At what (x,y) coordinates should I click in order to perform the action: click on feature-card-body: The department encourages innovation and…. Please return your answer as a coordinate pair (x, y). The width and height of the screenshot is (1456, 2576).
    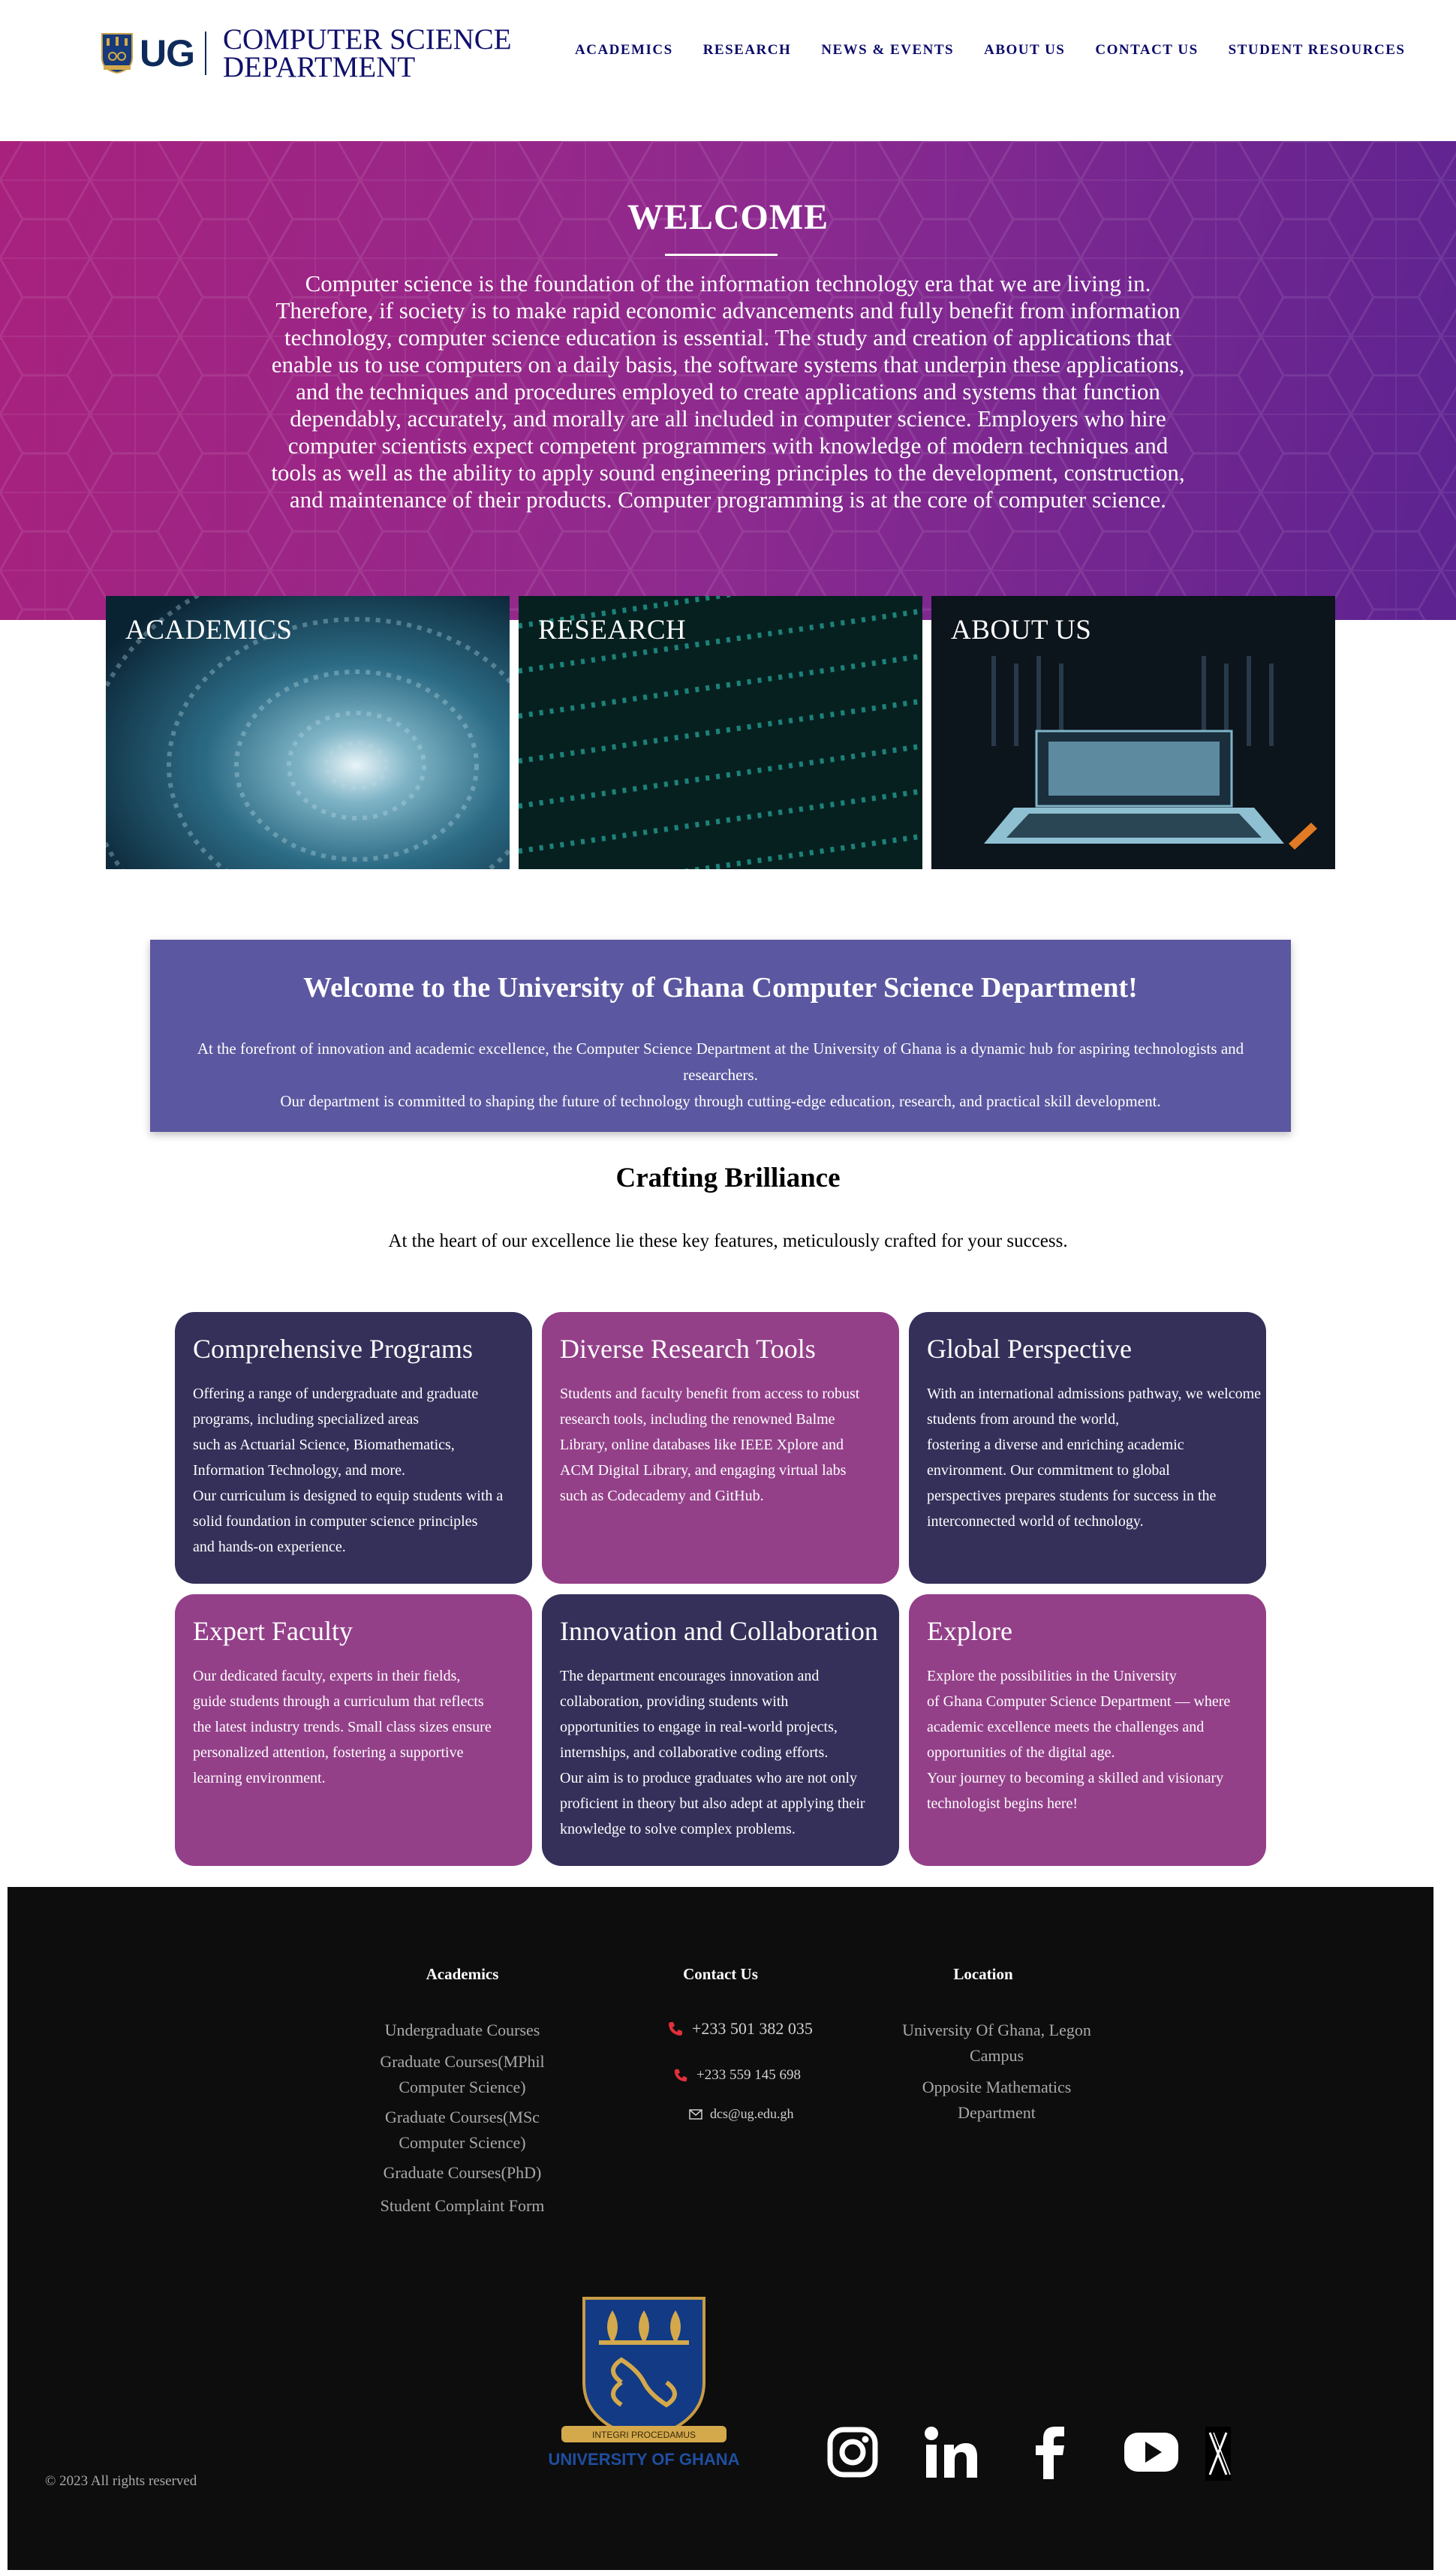
    Looking at the image, I should click on (729, 1752).